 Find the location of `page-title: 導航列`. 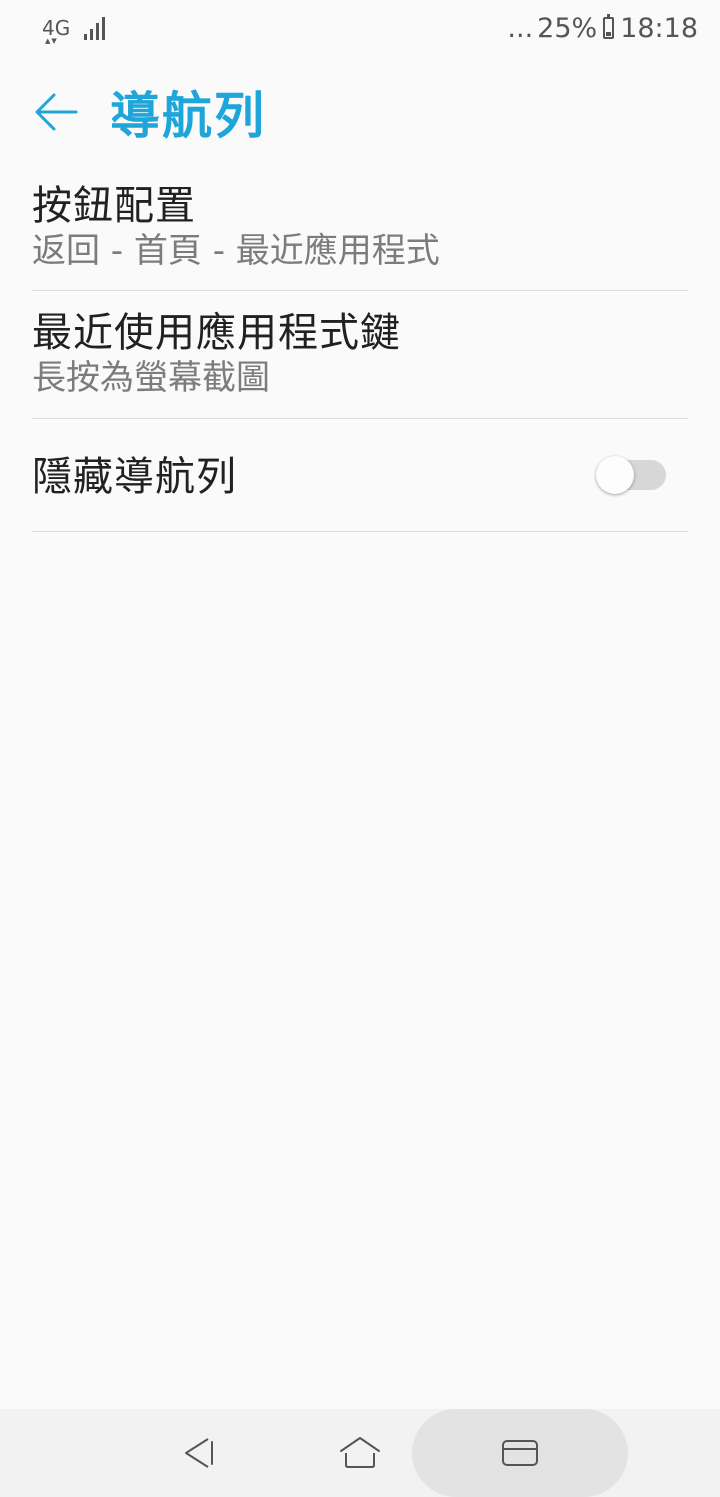

page-title: 導航列 is located at coordinates (188, 116).